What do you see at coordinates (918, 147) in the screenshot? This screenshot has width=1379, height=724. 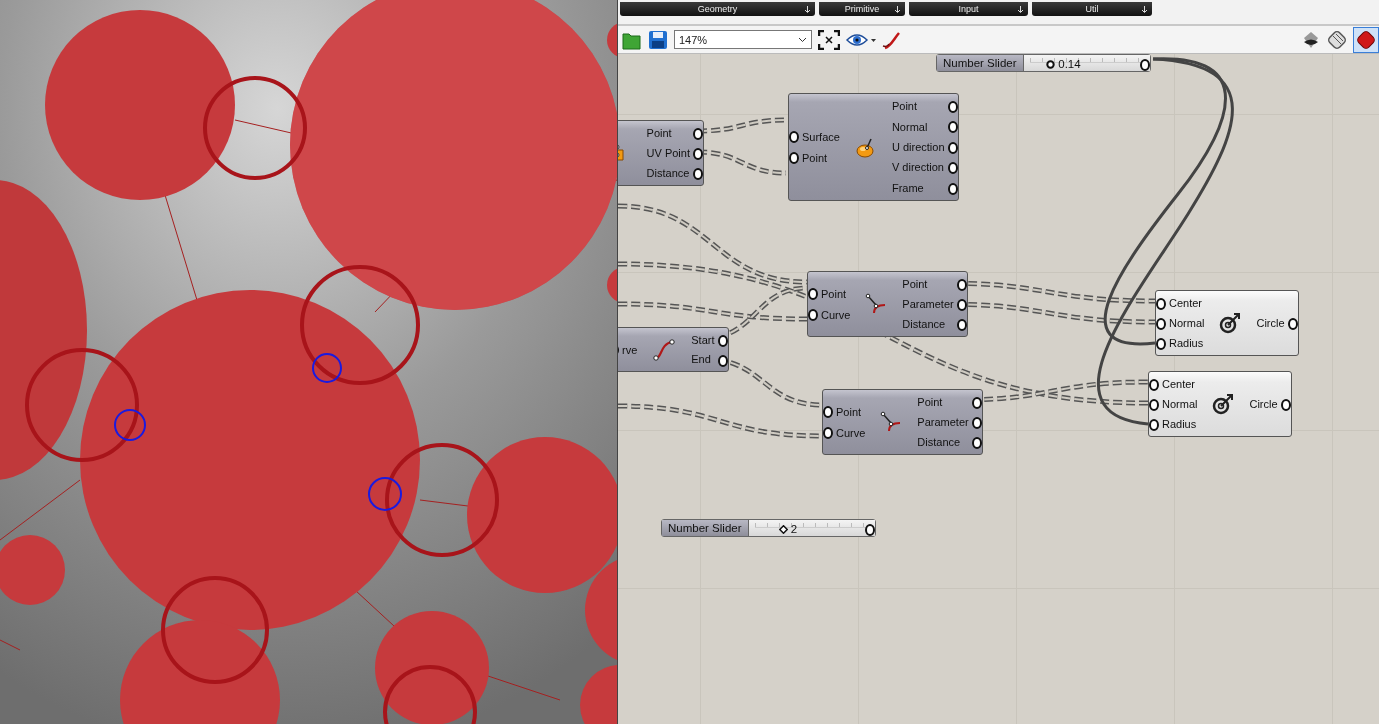 I see `output-label: U direction` at bounding box center [918, 147].